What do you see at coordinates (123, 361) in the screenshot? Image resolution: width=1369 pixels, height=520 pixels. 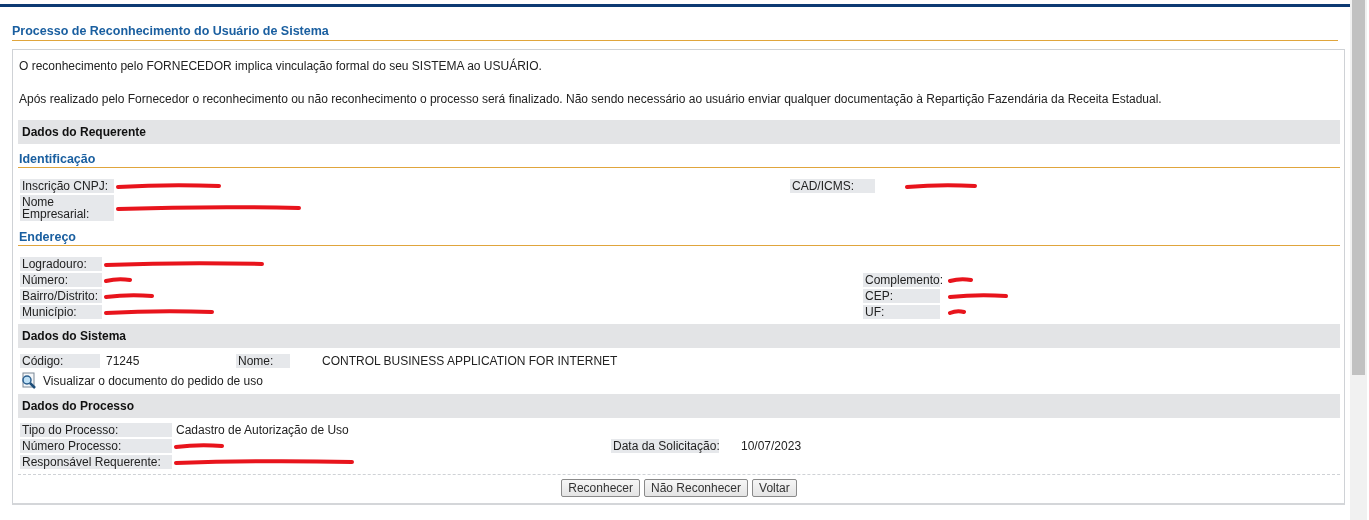 I see `field-value: 71245` at bounding box center [123, 361].